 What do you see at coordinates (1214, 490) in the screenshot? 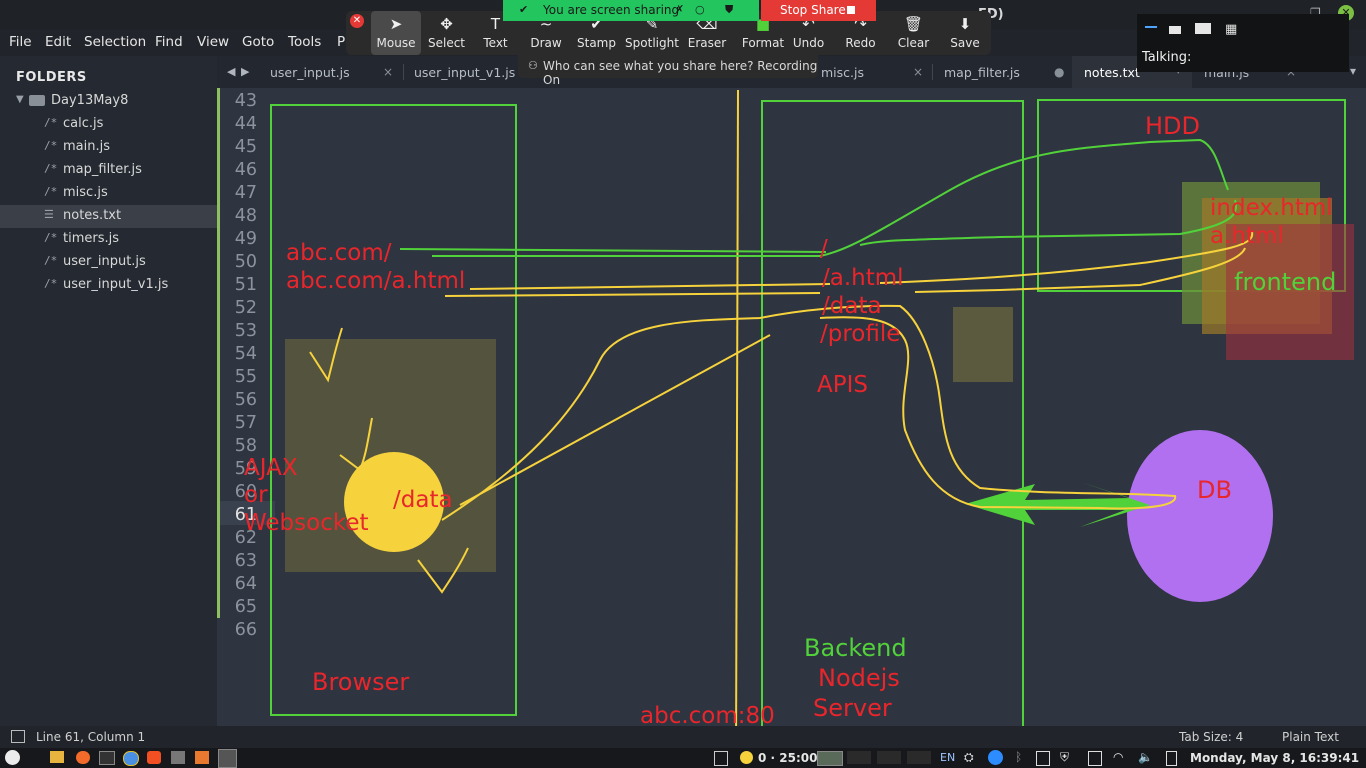
I see `db-label: DB` at bounding box center [1214, 490].